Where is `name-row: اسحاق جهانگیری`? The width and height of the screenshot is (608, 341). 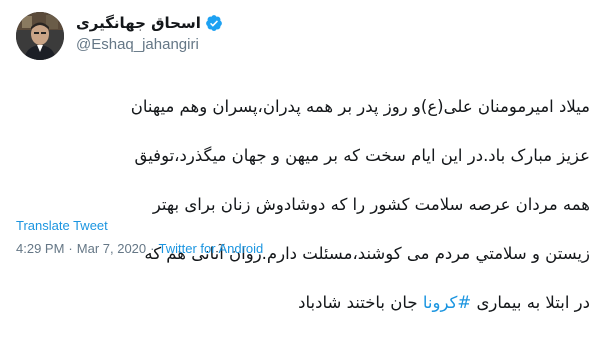 name-row: اسحاق جهانگیری is located at coordinates (149, 23).